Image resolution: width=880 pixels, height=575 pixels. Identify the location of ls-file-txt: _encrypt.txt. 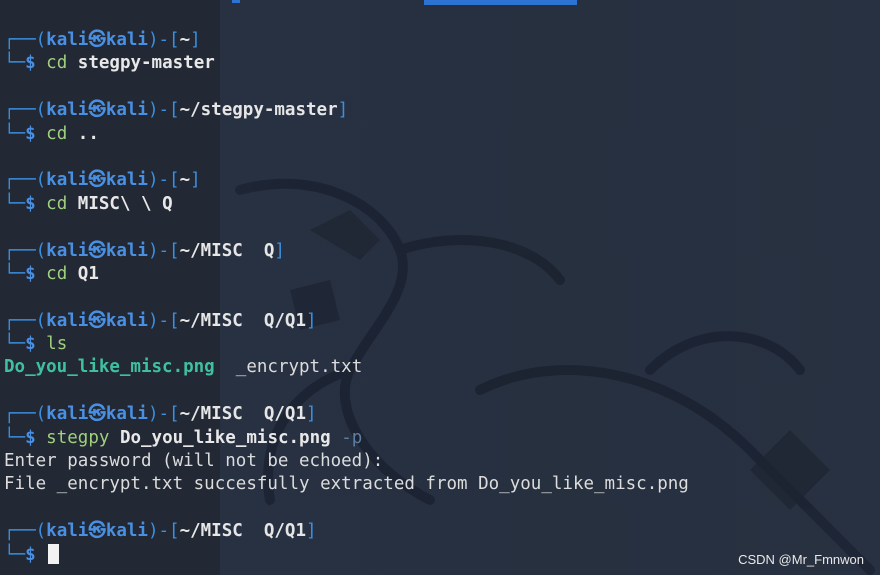
(299, 367).